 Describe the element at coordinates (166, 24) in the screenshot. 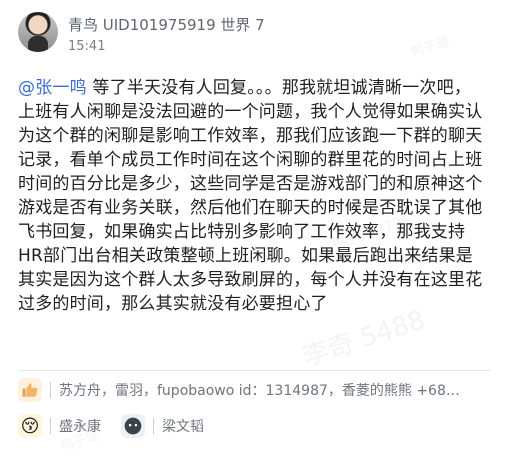

I see `author-name: 青鸟 UID101975919 世界 7` at that location.